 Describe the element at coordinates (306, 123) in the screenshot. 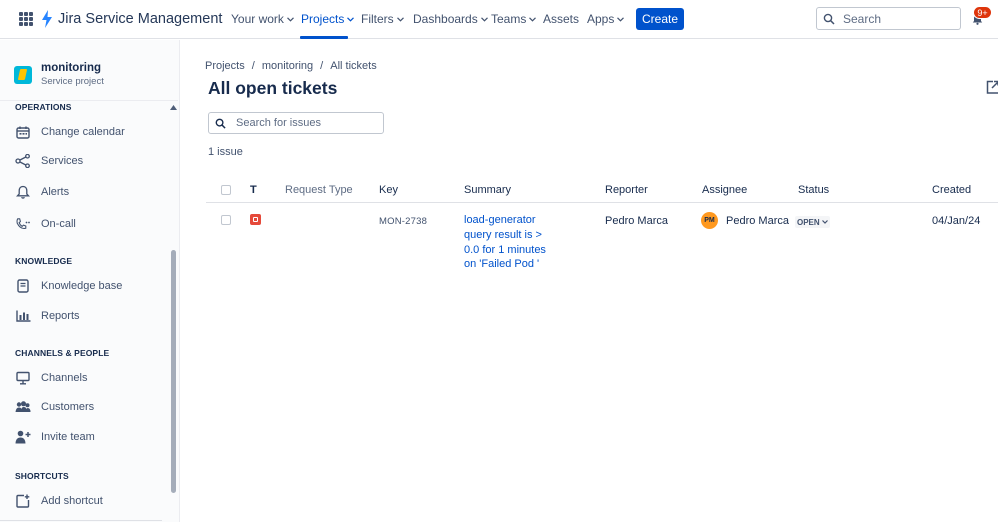

I see `issue-search-input` at that location.